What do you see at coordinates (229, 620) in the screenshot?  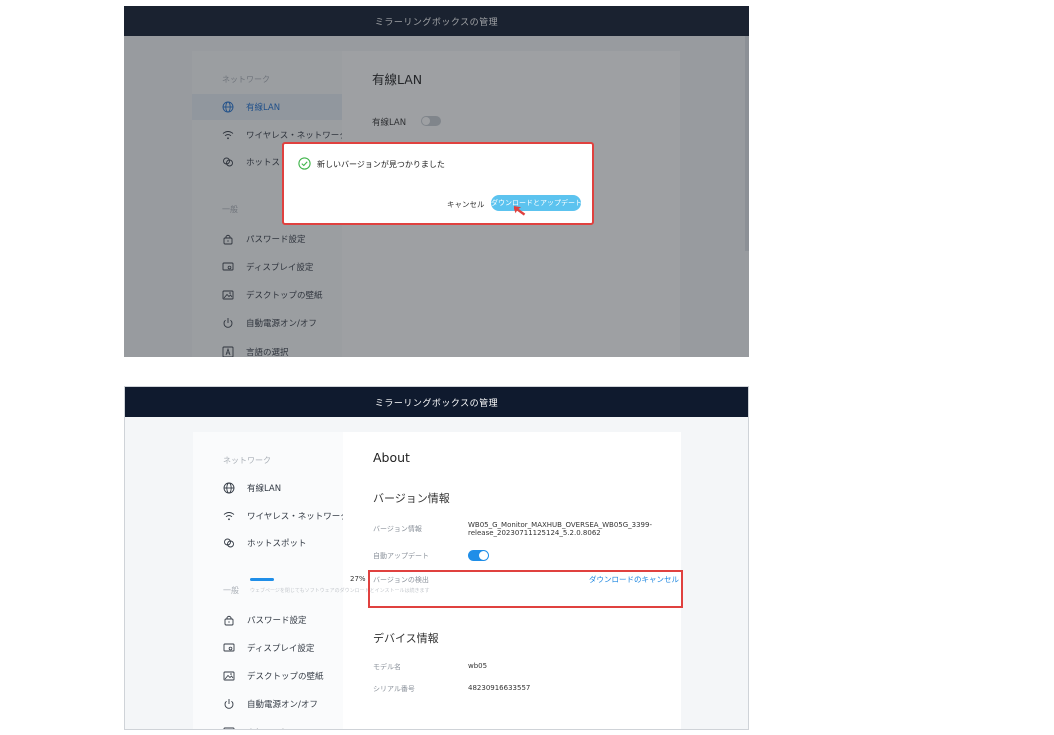 I see `lock-icon` at bounding box center [229, 620].